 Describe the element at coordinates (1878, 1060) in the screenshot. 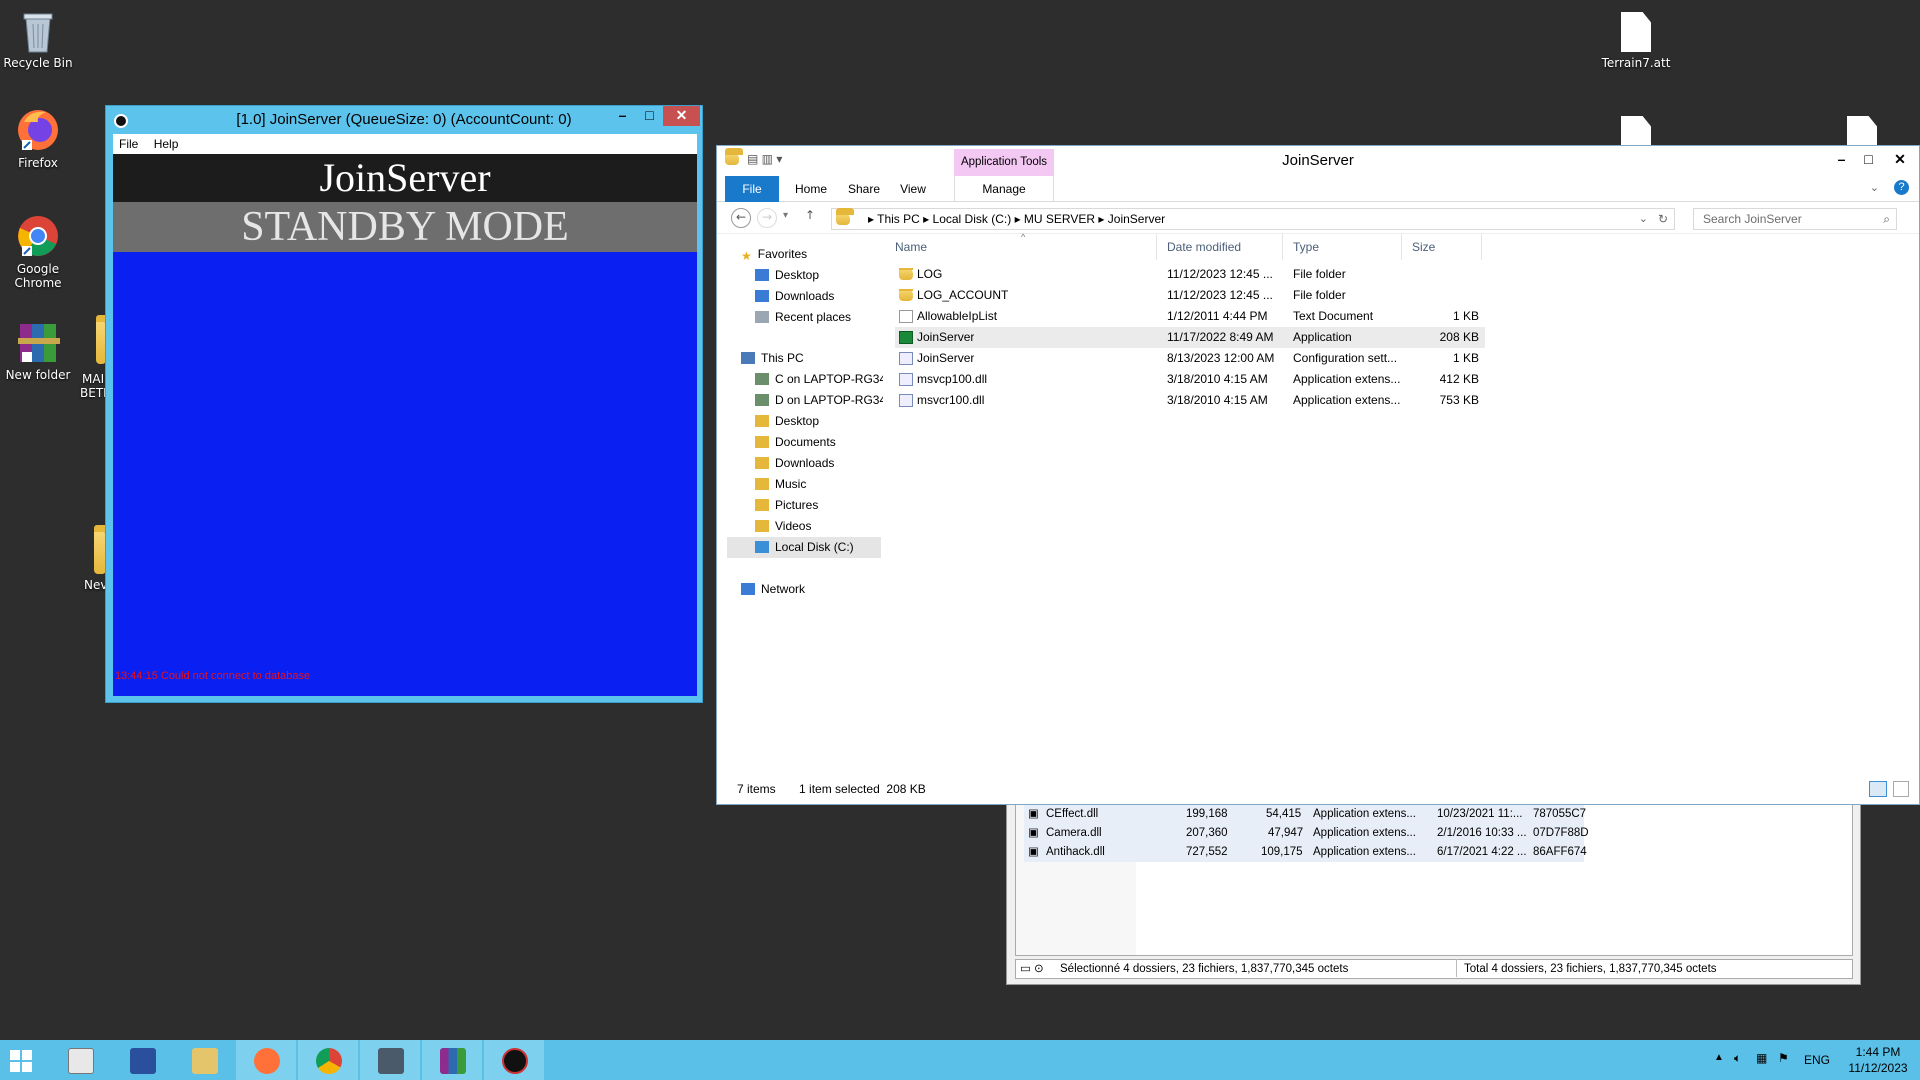

I see `clock: 1:44 PM 11/12/2023` at that location.